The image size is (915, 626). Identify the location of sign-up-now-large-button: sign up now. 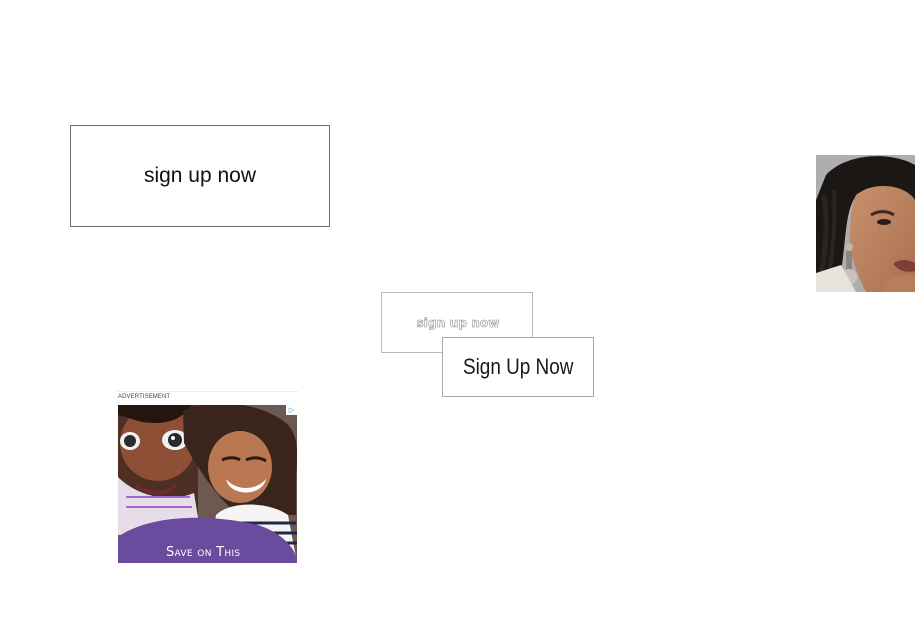
(200, 176).